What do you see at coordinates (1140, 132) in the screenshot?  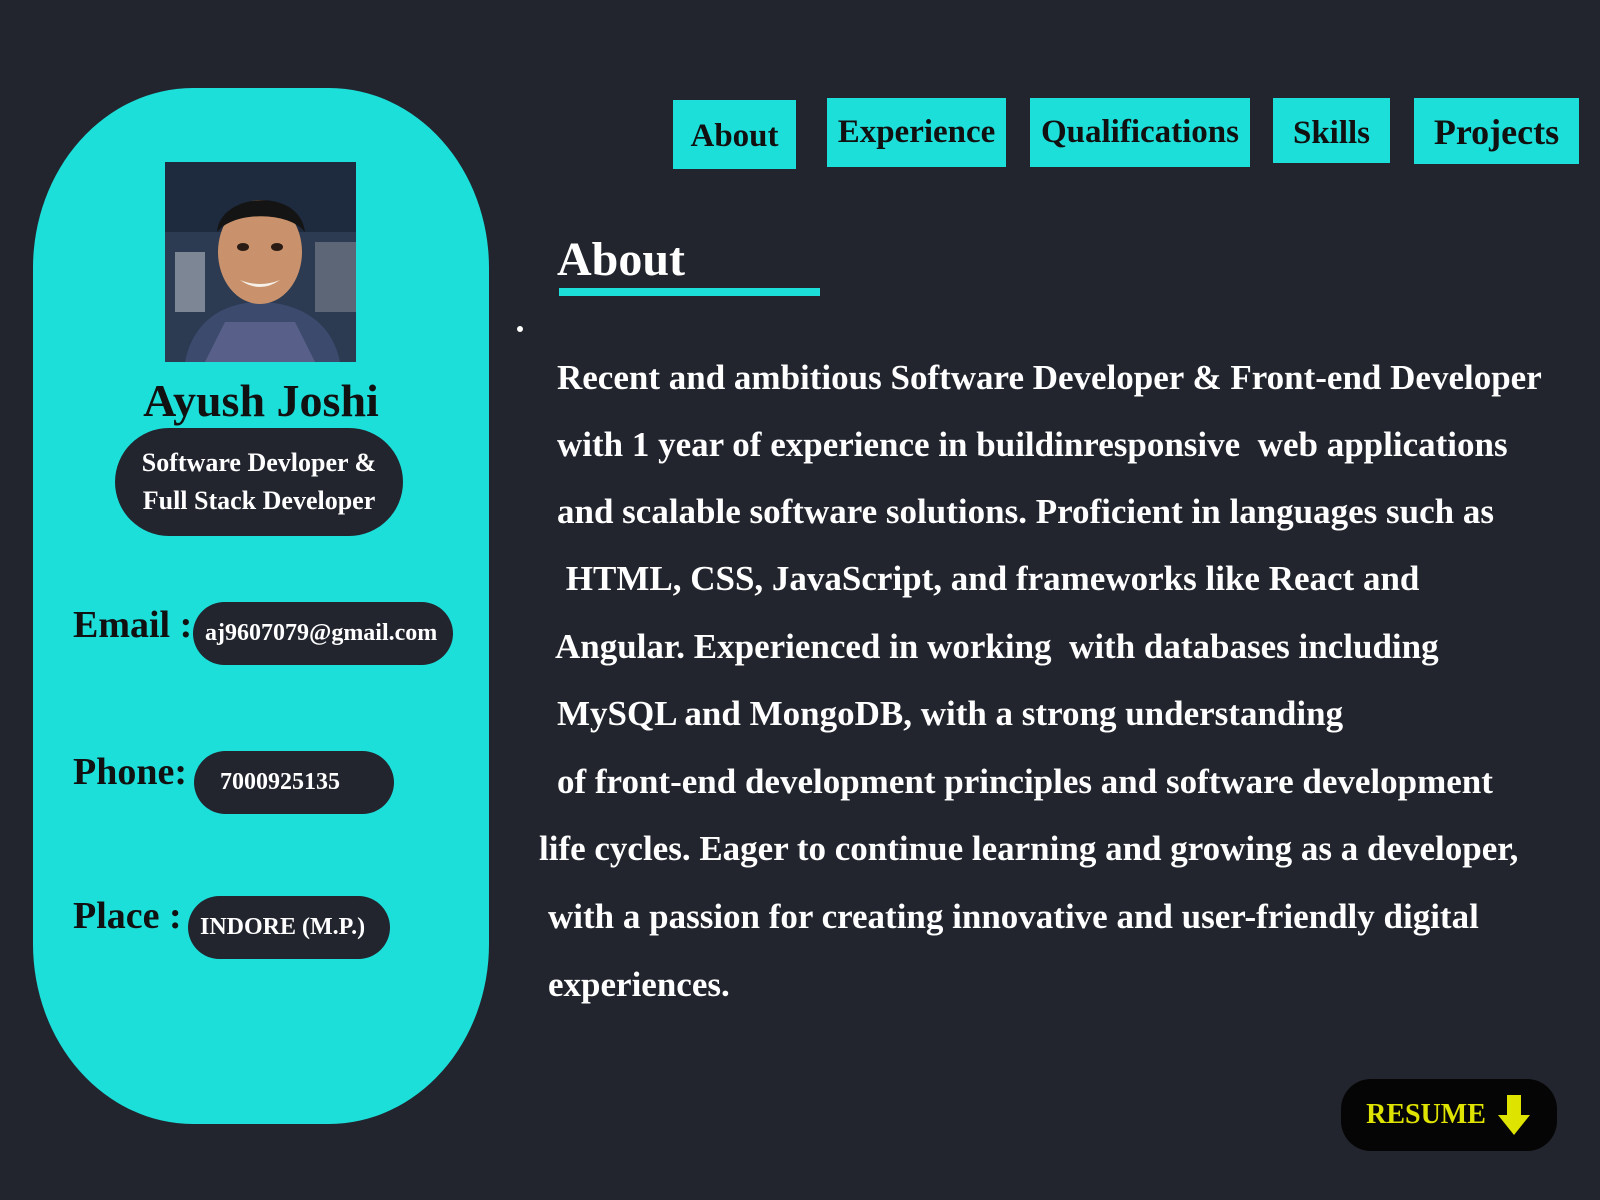 I see `nav-qualifications: Qualifications` at bounding box center [1140, 132].